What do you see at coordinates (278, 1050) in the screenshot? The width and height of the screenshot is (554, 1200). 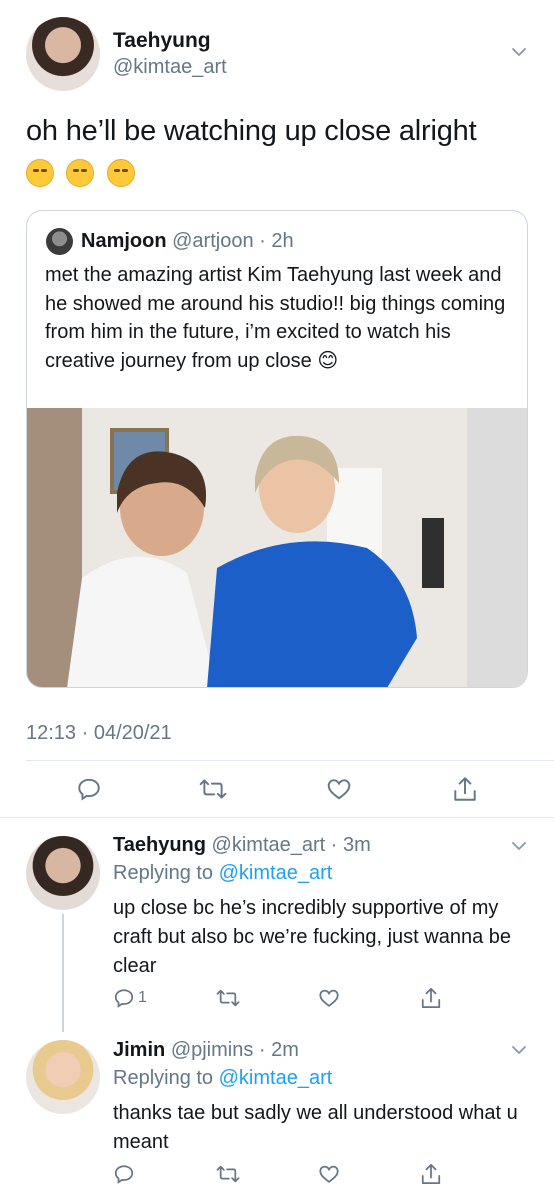 I see `reply-time: · 2m` at bounding box center [278, 1050].